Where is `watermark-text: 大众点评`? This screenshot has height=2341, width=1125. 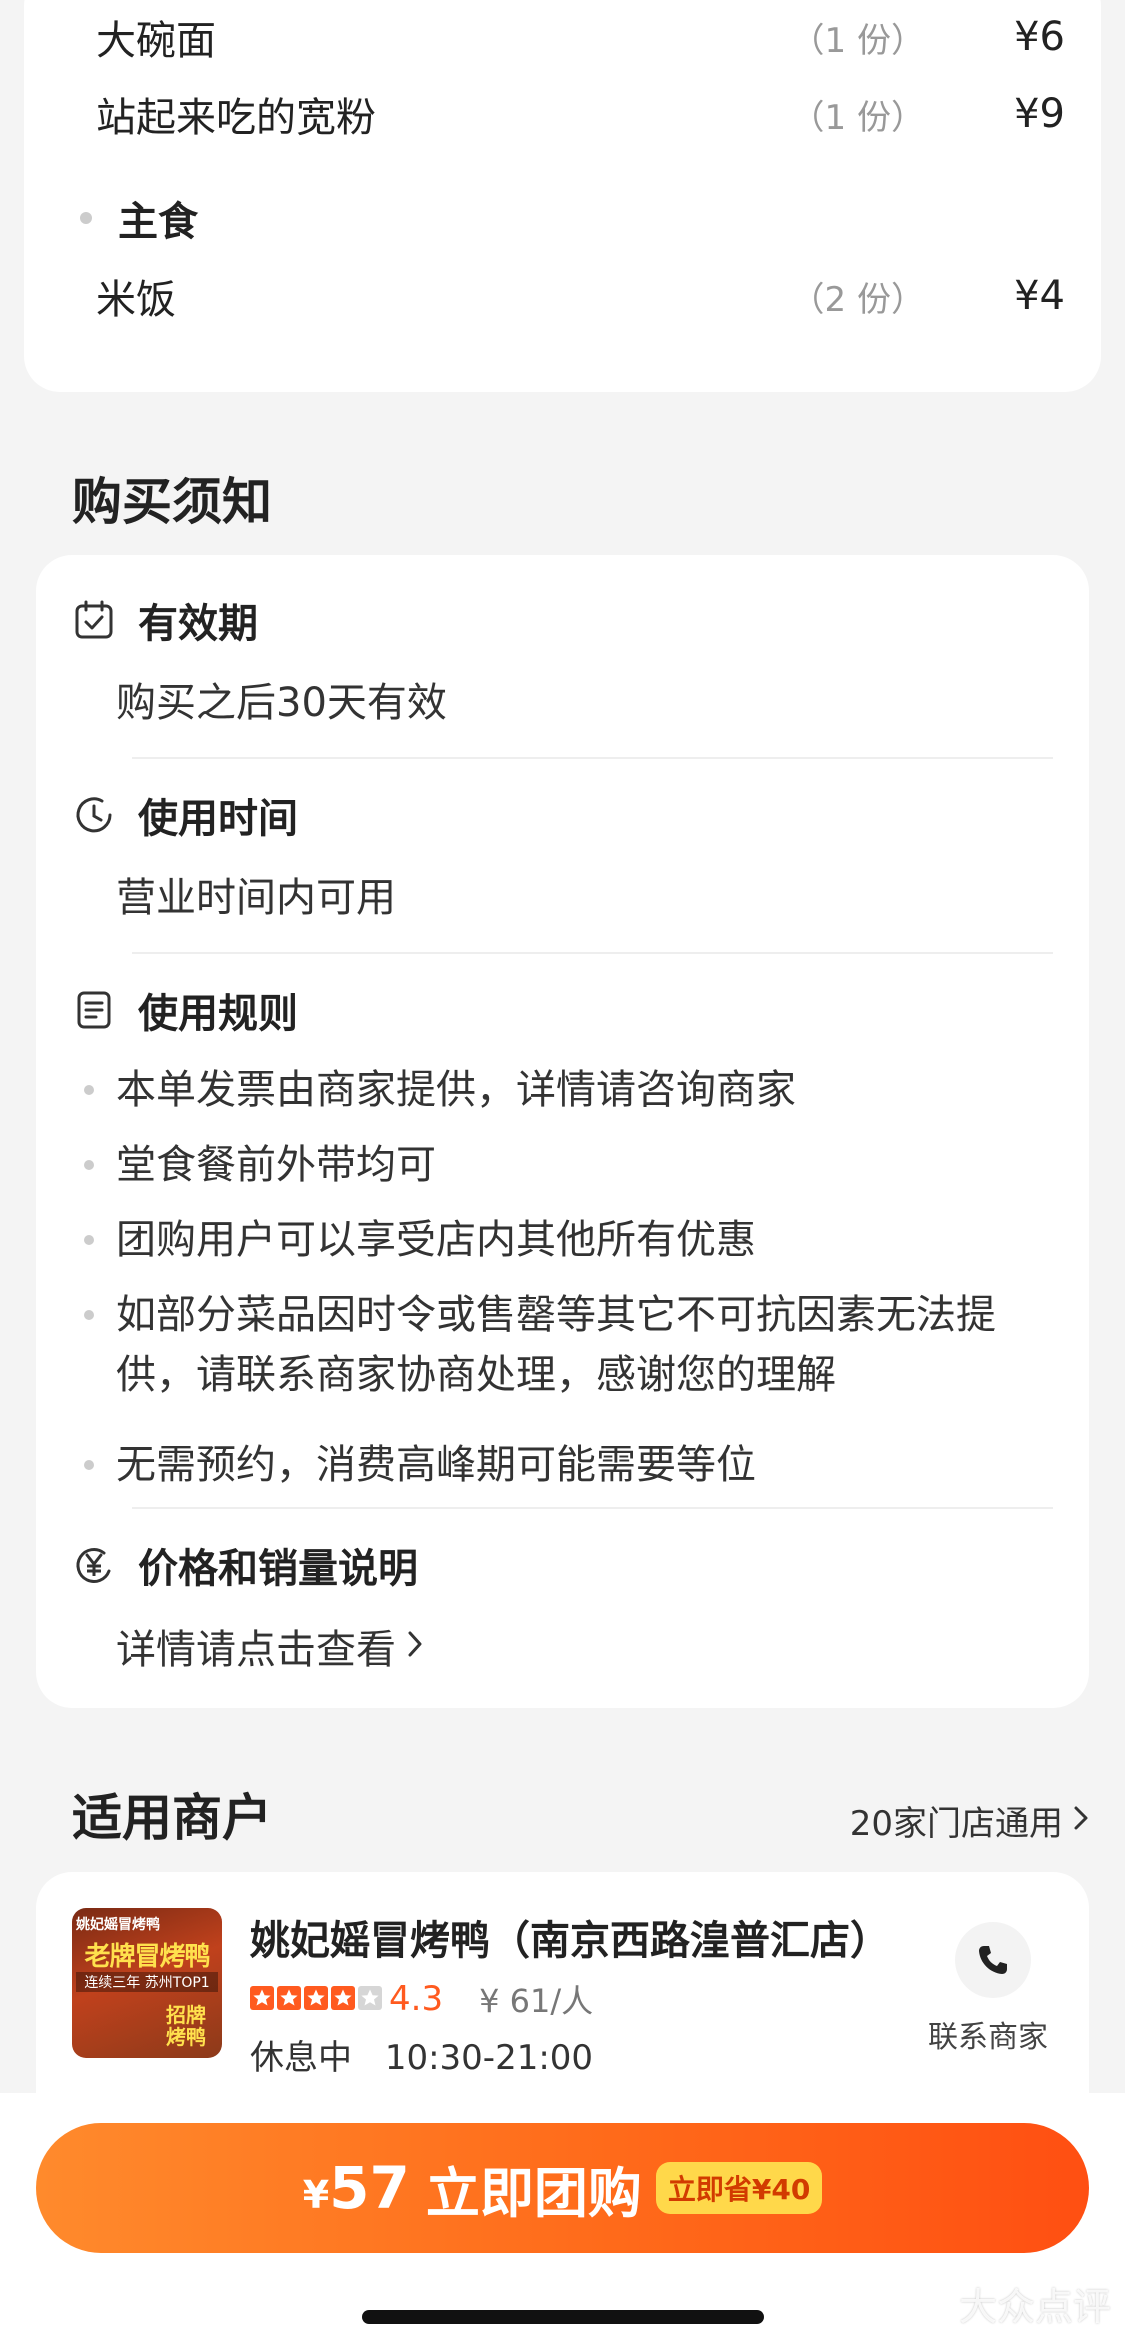 watermark-text: 大众点评 is located at coordinates (1034, 2307).